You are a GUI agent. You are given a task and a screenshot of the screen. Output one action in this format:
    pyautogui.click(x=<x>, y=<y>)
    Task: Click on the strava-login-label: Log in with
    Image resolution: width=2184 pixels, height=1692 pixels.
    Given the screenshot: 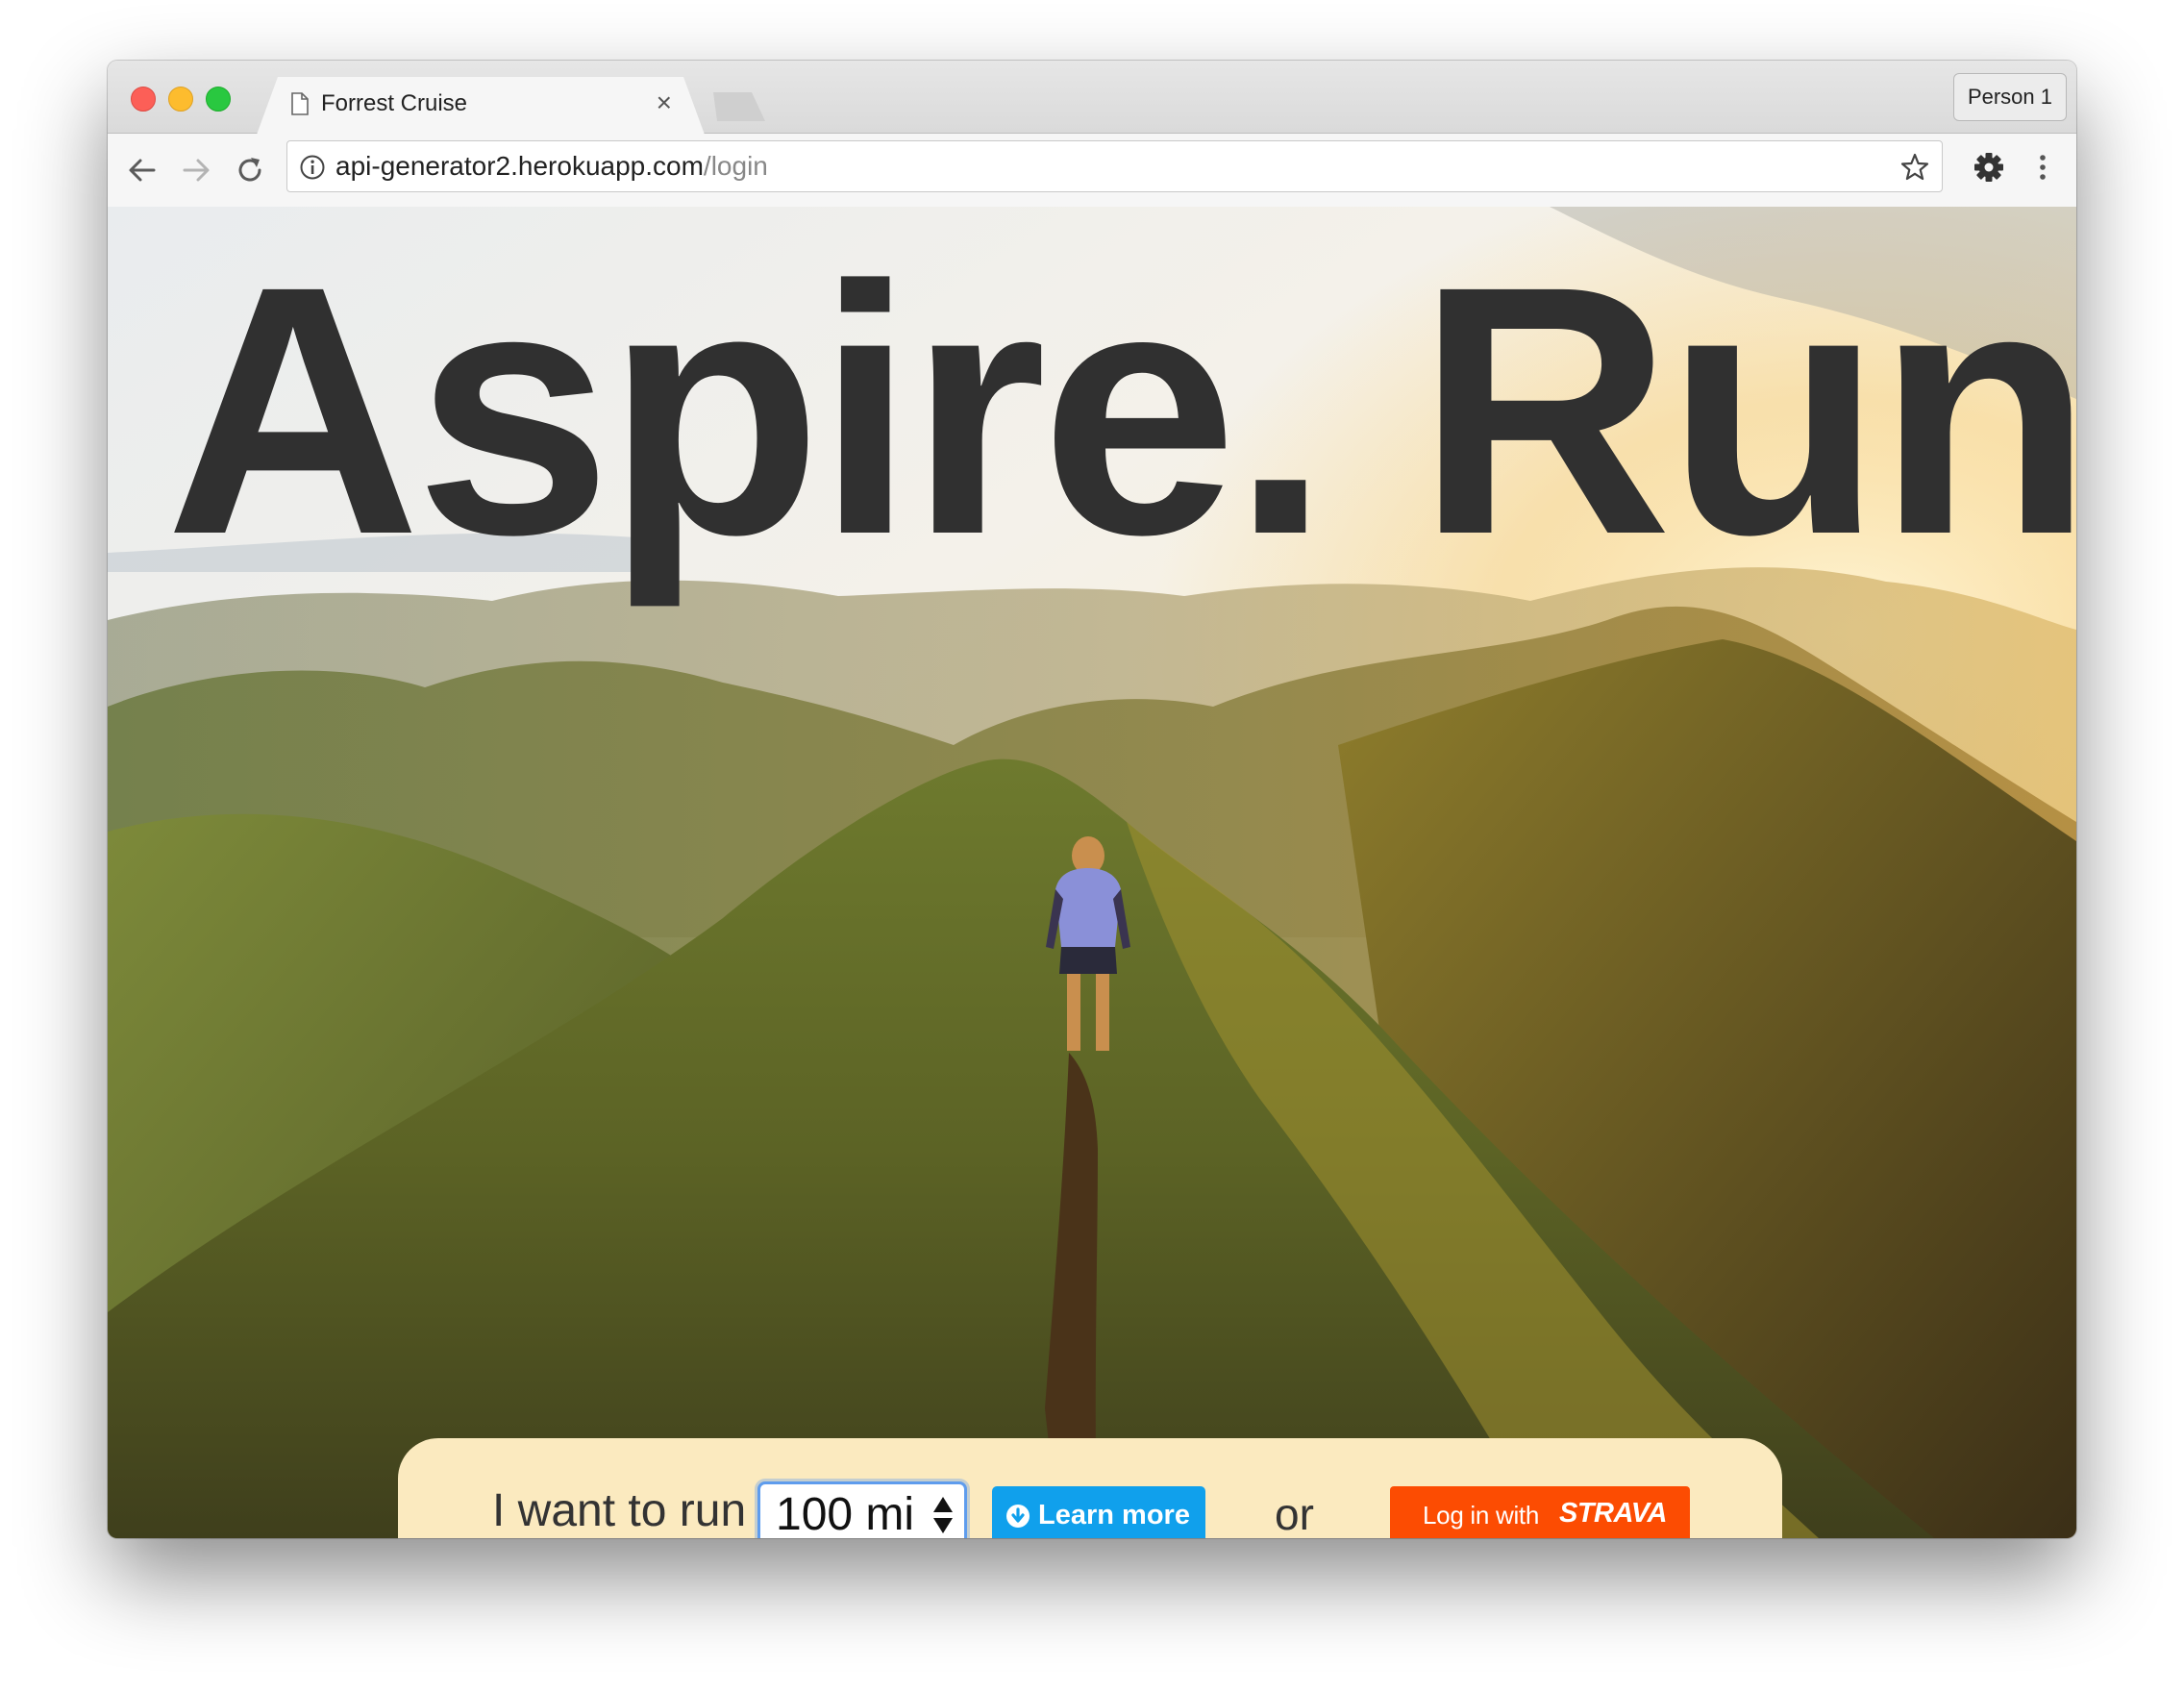 What is the action you would take?
    pyautogui.click(x=1481, y=1515)
    